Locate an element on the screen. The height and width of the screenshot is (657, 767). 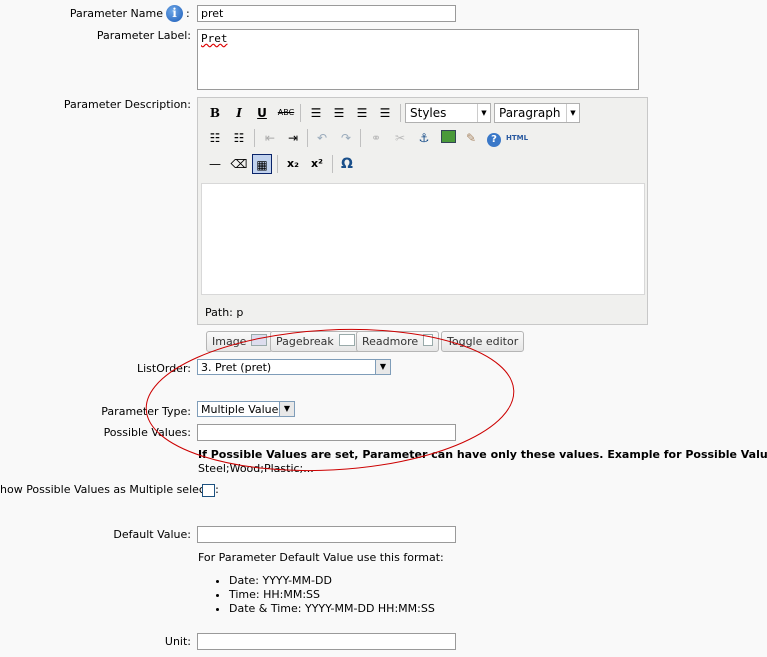
undo-icon: ↶ is located at coordinates (322, 138).